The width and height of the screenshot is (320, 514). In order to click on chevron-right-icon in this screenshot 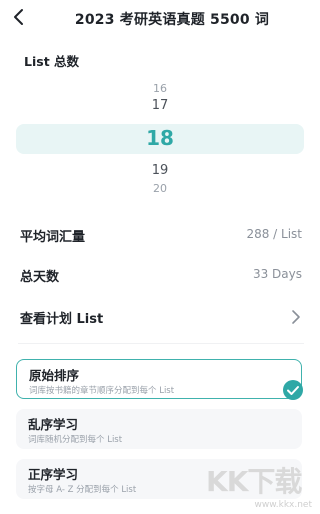, I will do `click(296, 317)`.